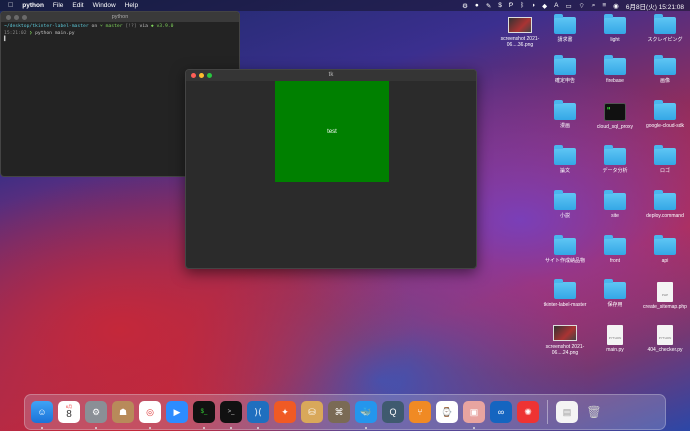 Image resolution: width=690 pixels, height=431 pixels. What do you see at coordinates (420, 412) in the screenshot?
I see `sourcetree-icon: ⑂` at bounding box center [420, 412].